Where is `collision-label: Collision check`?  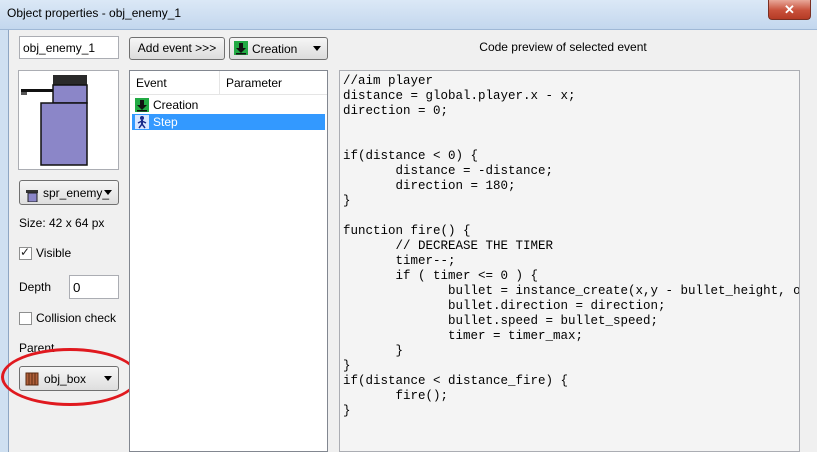 collision-label: Collision check is located at coordinates (76, 318).